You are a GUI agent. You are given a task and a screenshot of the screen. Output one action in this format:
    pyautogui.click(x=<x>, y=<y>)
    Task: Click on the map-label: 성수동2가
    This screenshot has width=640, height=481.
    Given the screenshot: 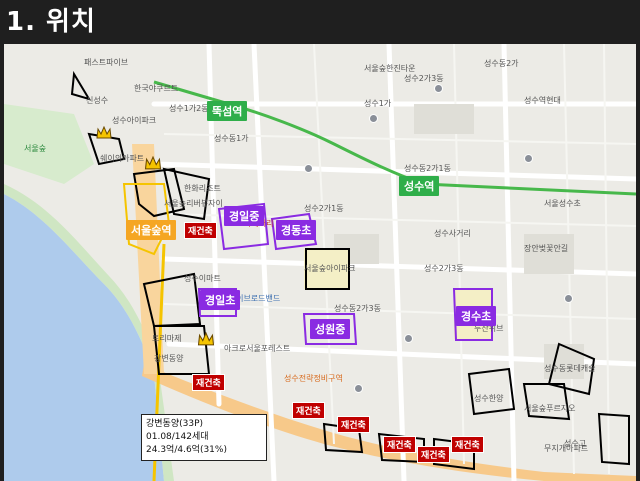 What is the action you would take?
    pyautogui.click(x=501, y=63)
    